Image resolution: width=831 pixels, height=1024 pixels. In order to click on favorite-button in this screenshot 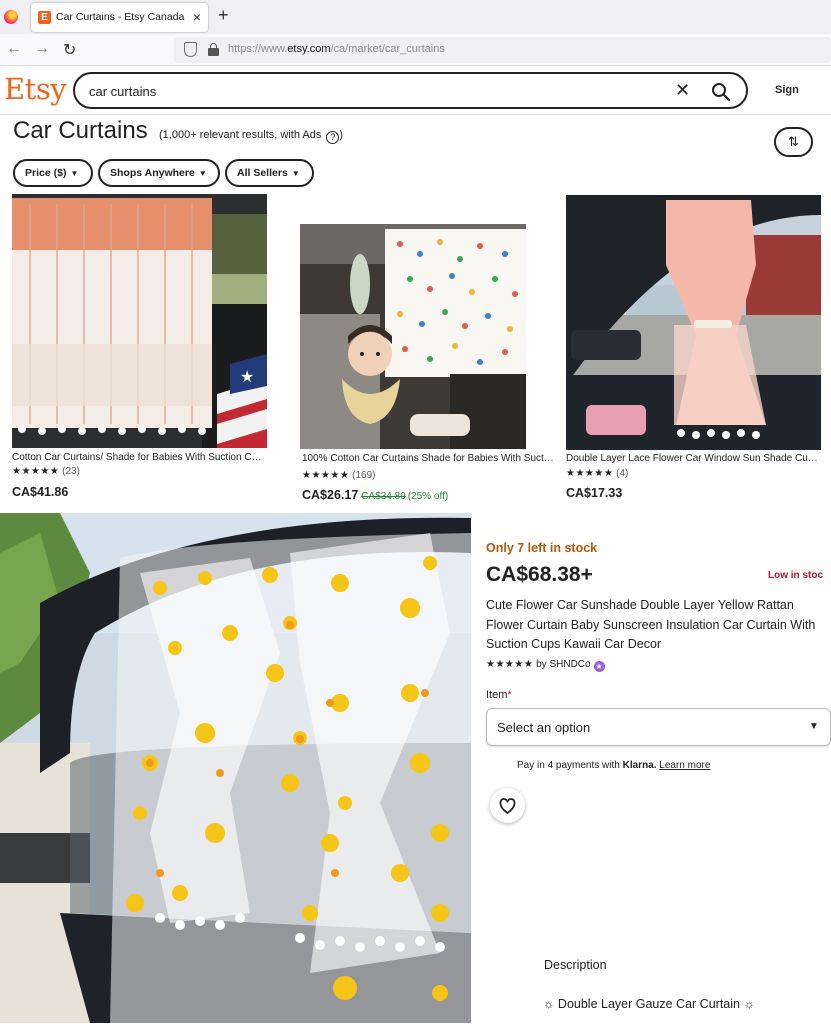, I will do `click(507, 805)`.